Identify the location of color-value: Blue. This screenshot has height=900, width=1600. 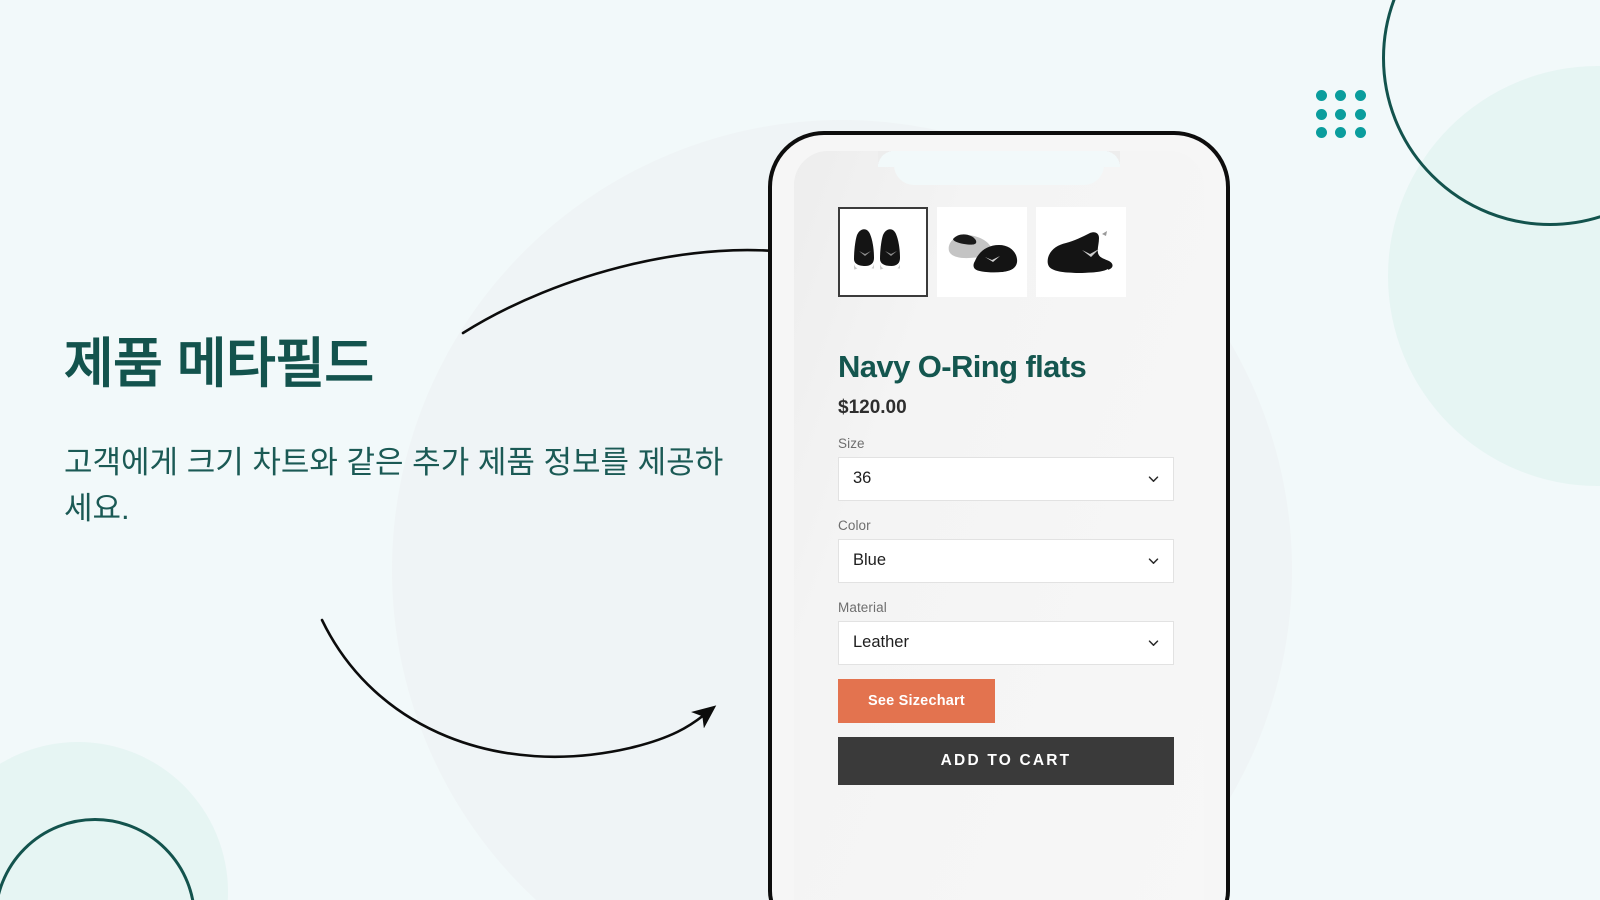
(870, 560).